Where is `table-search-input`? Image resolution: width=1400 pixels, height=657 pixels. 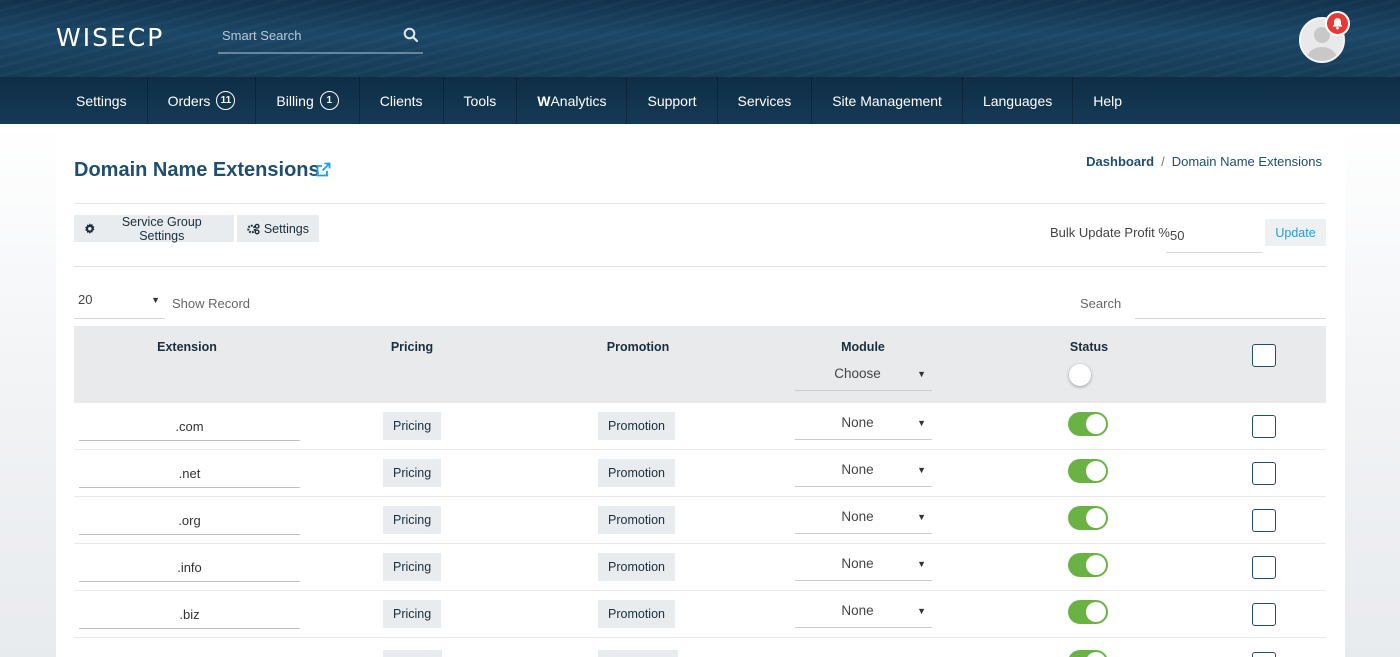 table-search-input is located at coordinates (1230, 303).